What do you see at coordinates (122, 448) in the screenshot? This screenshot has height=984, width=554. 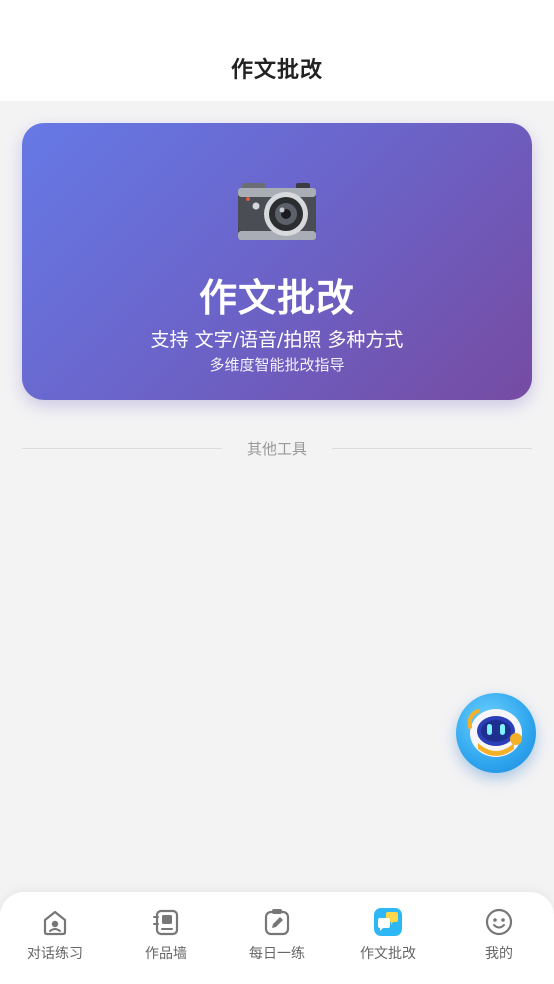 I see `divider-left` at bounding box center [122, 448].